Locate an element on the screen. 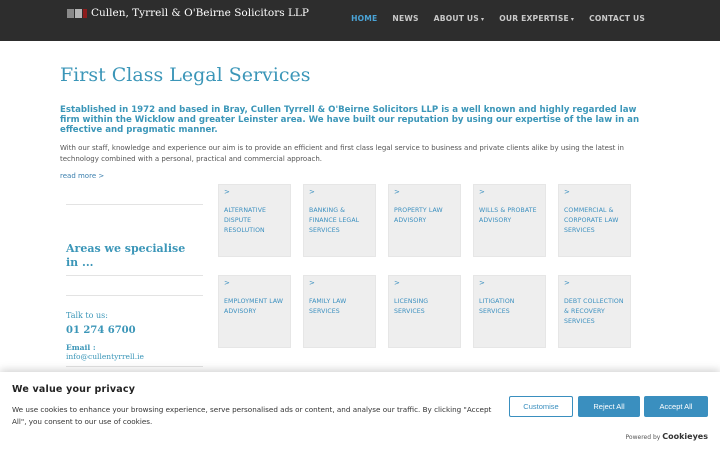 The width and height of the screenshot is (720, 450). service-tile-banking: > BANKING & FINANCE LEGAL SERVICES is located at coordinates (339, 220).